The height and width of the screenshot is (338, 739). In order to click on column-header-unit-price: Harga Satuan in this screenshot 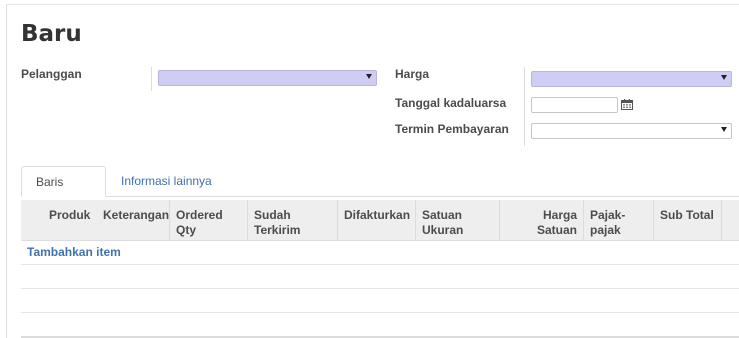, I will do `click(541, 220)`.